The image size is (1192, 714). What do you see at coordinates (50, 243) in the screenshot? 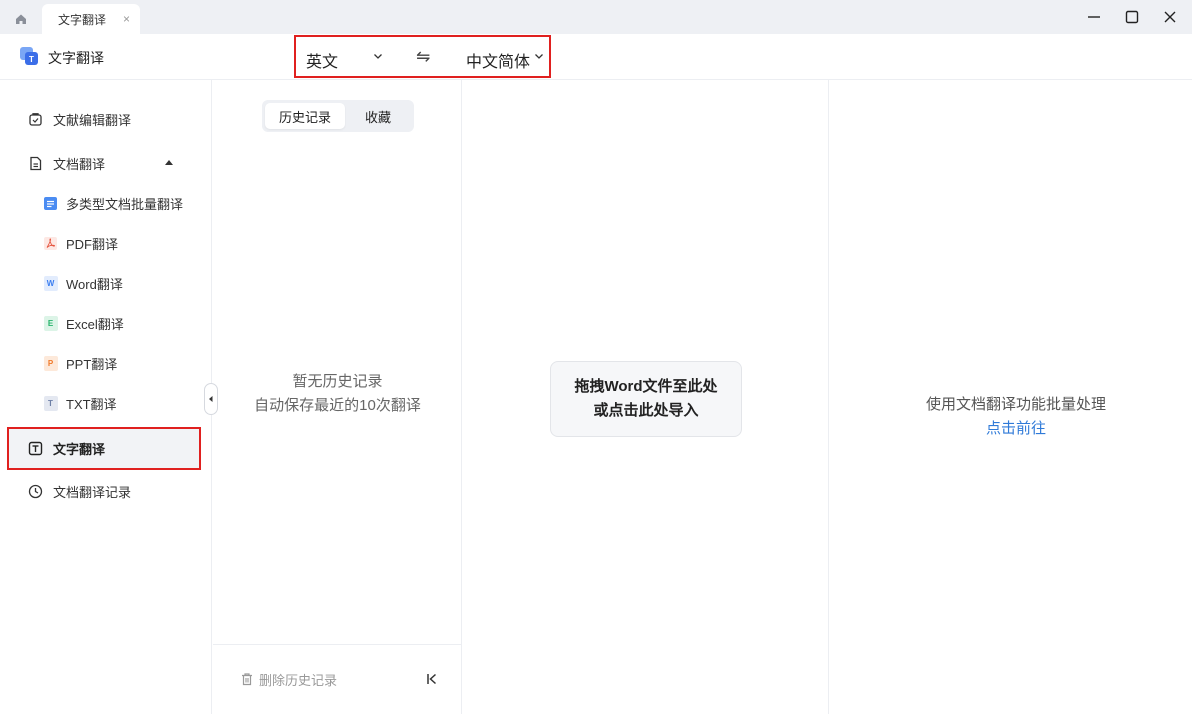
I see `pdf-icon` at bounding box center [50, 243].